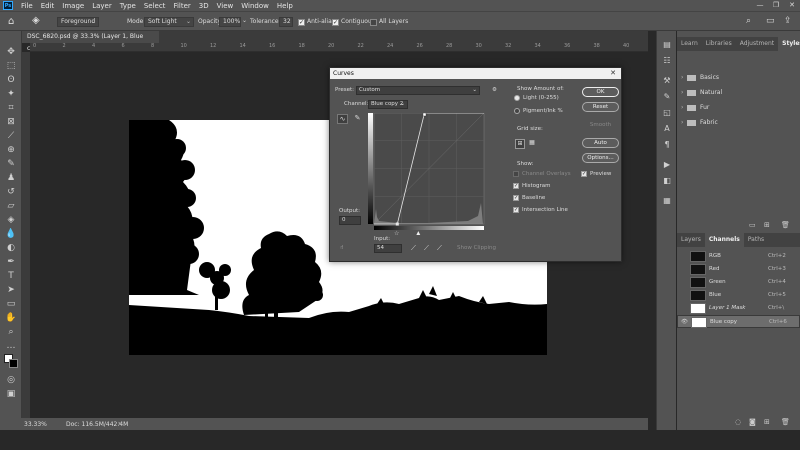 Image resolution: width=800 pixels, height=450 pixels. Describe the element at coordinates (785, 225) in the screenshot. I see `trash-icon: 🗑` at that location.